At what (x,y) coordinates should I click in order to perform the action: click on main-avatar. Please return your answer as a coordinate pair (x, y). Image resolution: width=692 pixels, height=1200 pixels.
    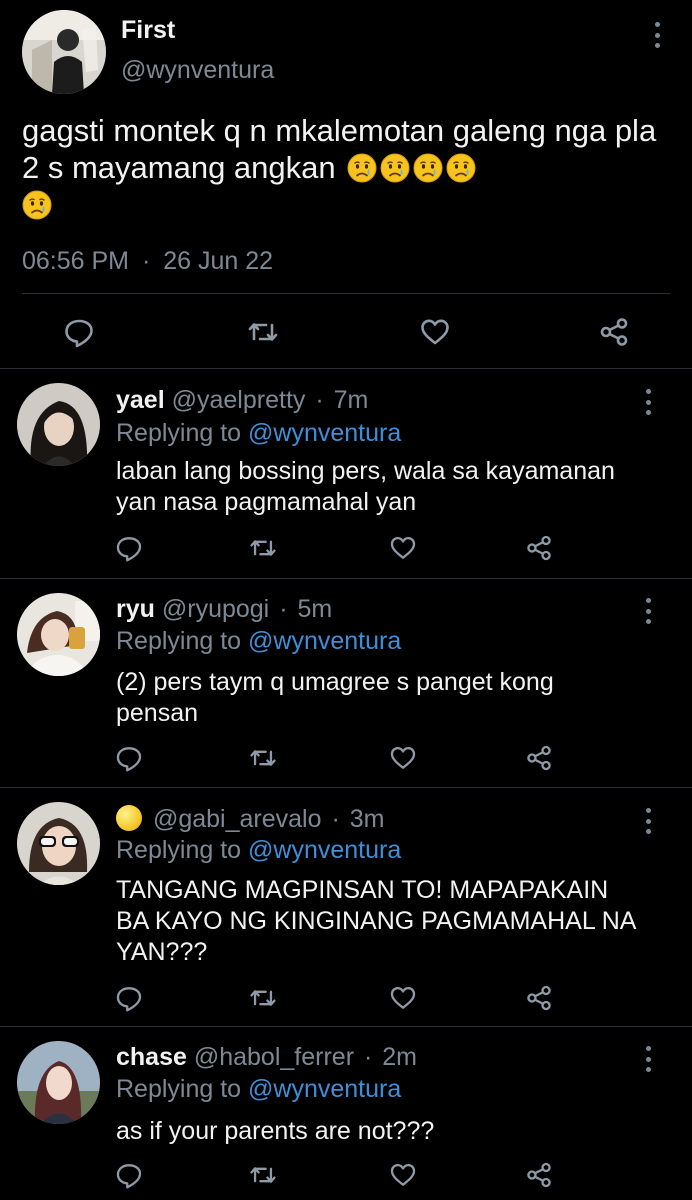
    Looking at the image, I should click on (64, 52).